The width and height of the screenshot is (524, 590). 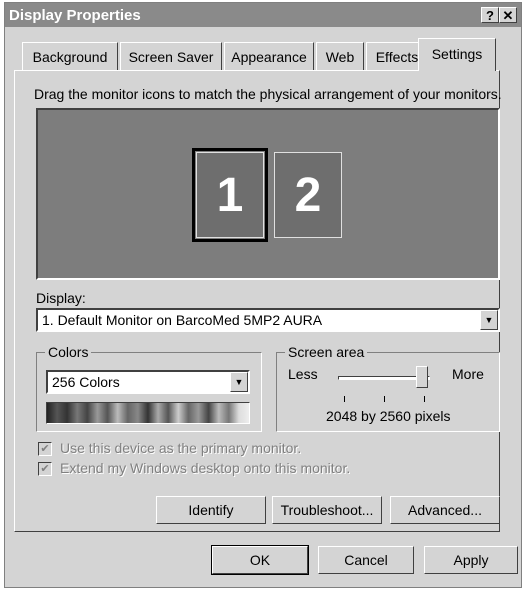 What do you see at coordinates (148, 413) in the screenshot?
I see `color-palette-preview` at bounding box center [148, 413].